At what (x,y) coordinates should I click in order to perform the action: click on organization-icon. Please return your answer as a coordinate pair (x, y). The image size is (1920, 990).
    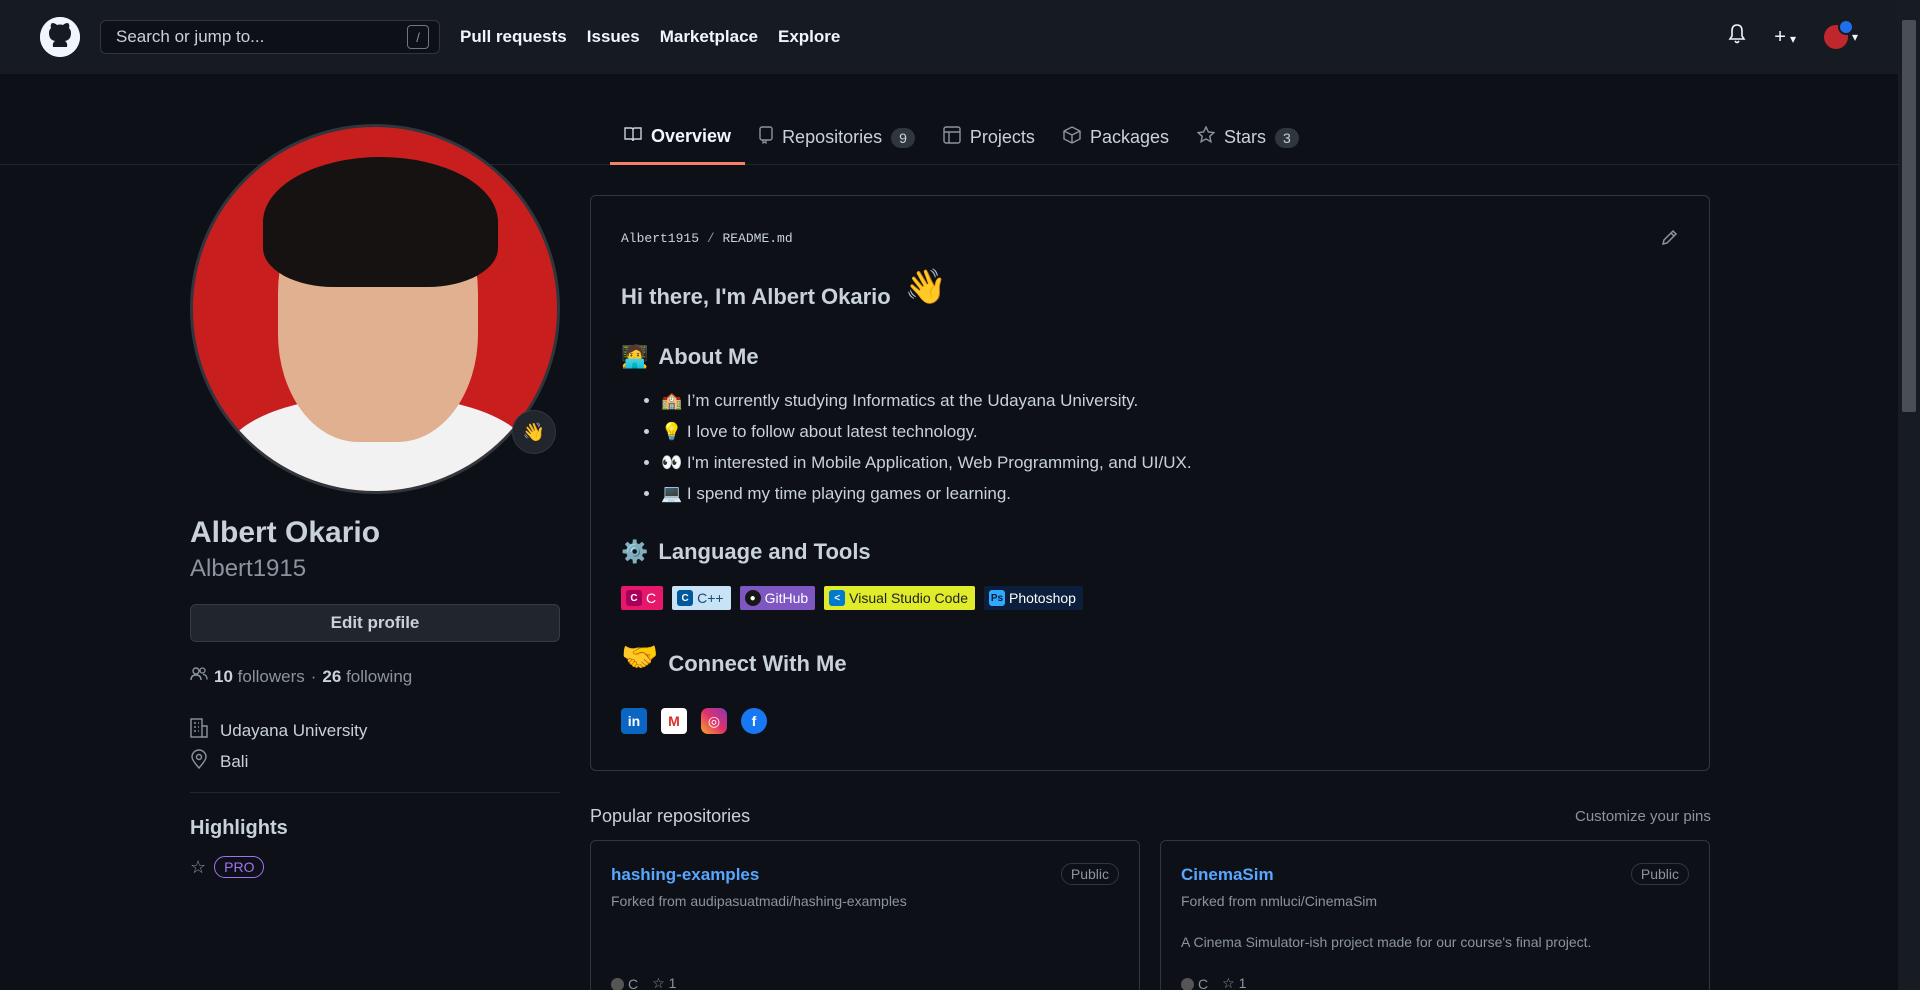
    Looking at the image, I should click on (199, 730).